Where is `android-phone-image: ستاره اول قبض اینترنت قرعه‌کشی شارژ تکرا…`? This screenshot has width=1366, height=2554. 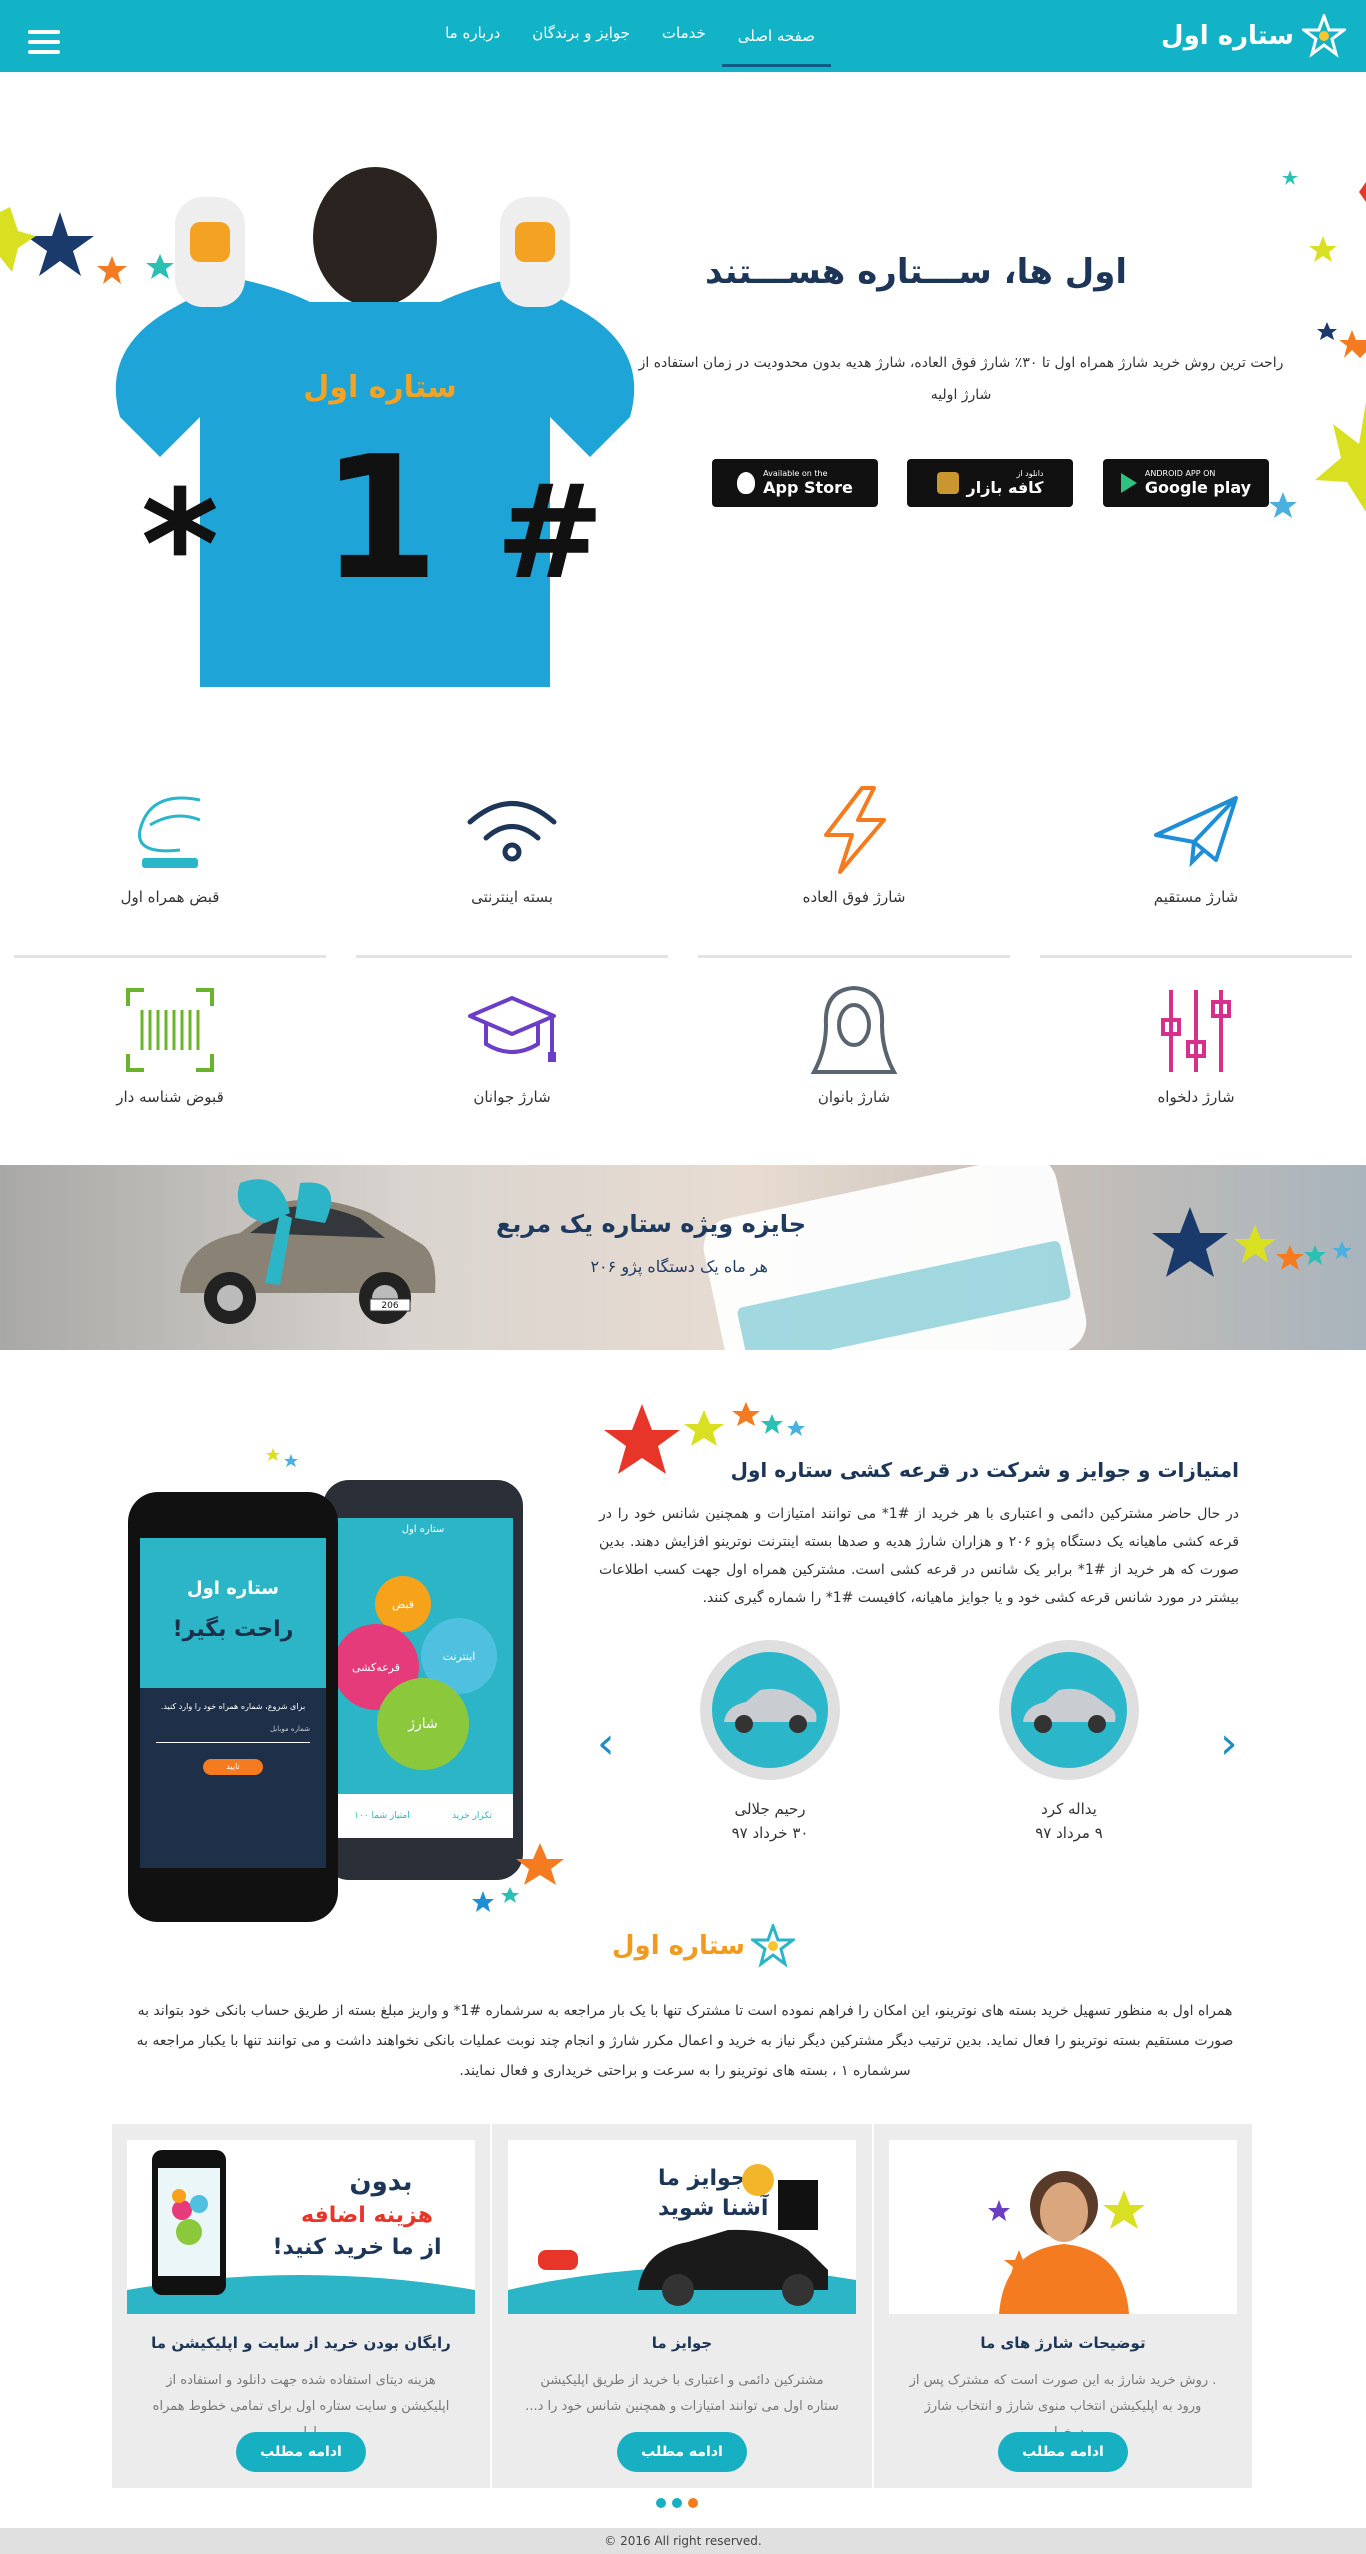 android-phone-image: ستاره اول قبض اینترنت قرعه‌کشی شارژ تکرا… is located at coordinates (423, 1680).